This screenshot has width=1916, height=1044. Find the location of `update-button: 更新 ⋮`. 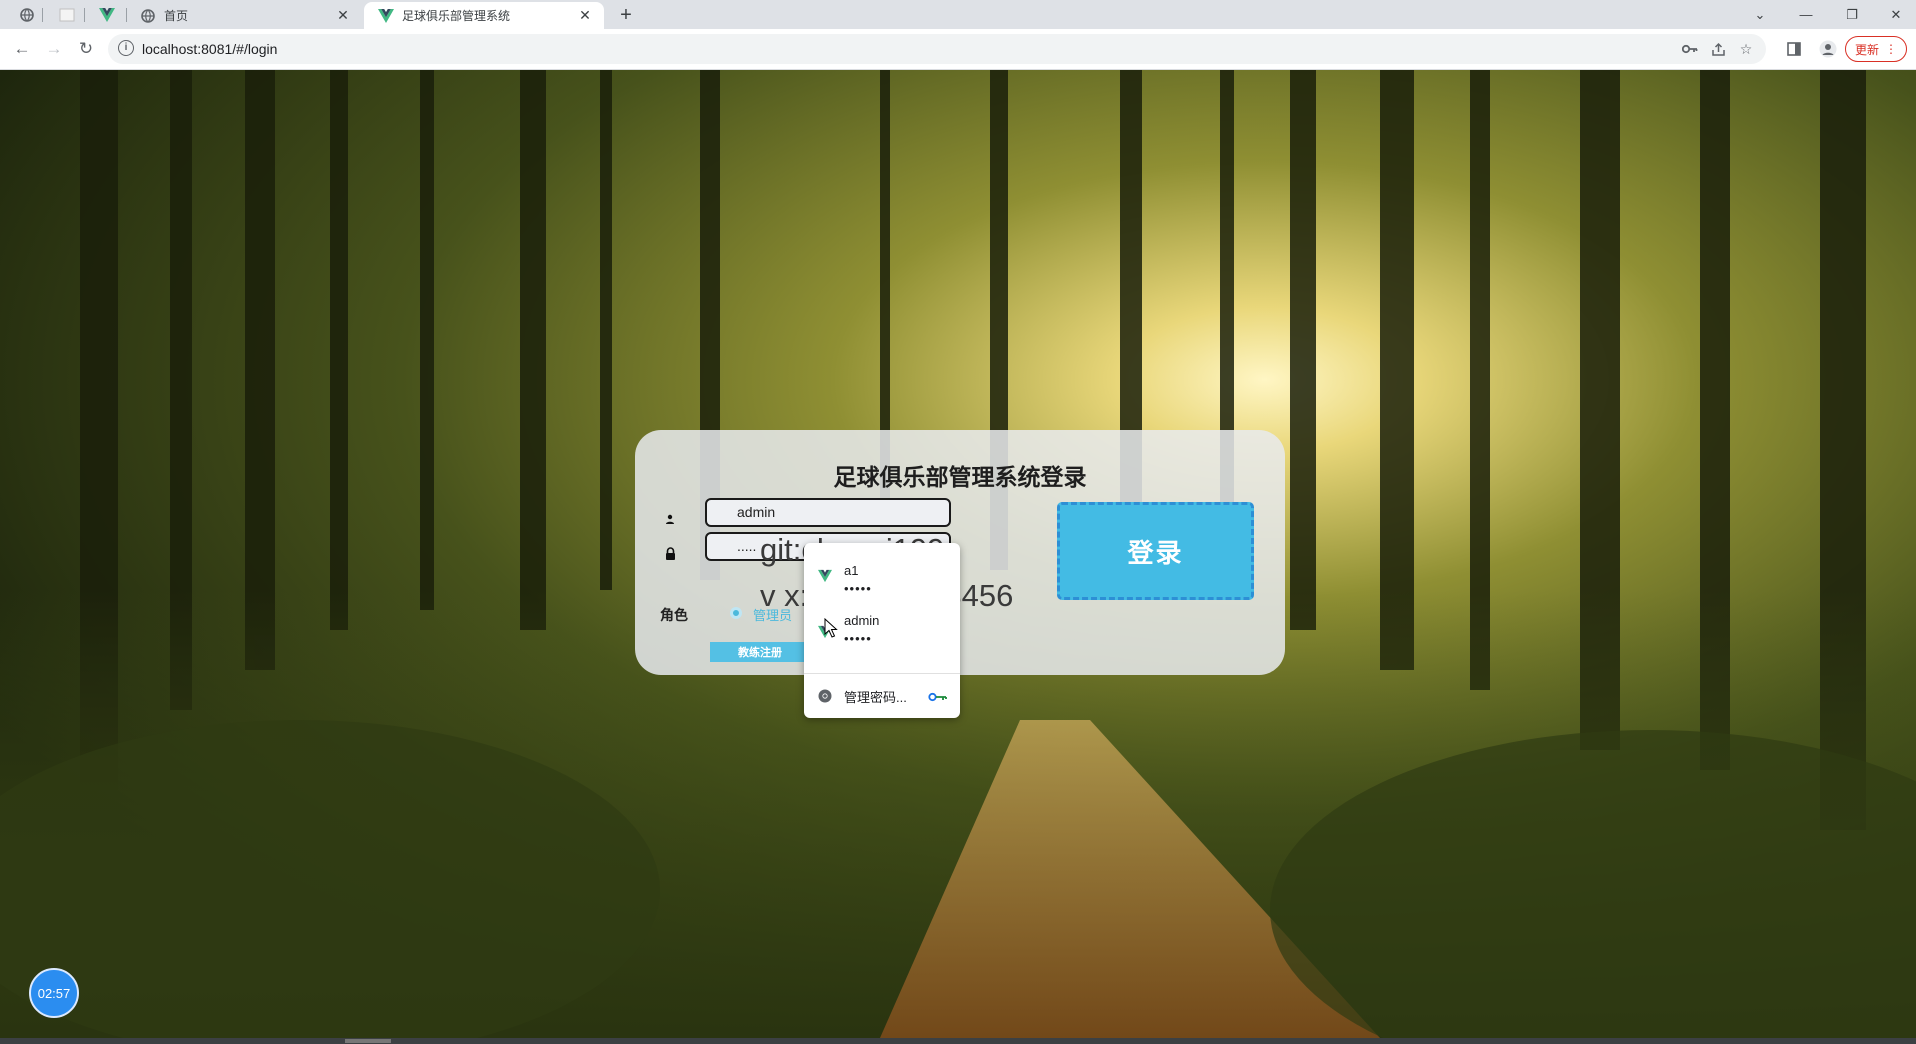

update-button: 更新 ⋮ is located at coordinates (1876, 49).